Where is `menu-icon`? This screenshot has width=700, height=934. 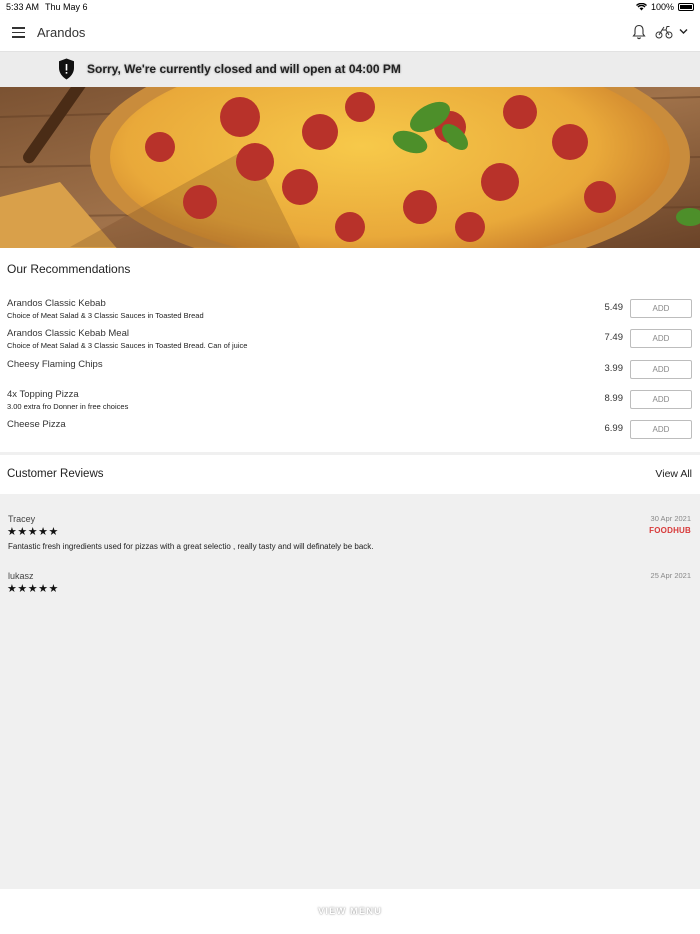
menu-icon is located at coordinates (18, 32).